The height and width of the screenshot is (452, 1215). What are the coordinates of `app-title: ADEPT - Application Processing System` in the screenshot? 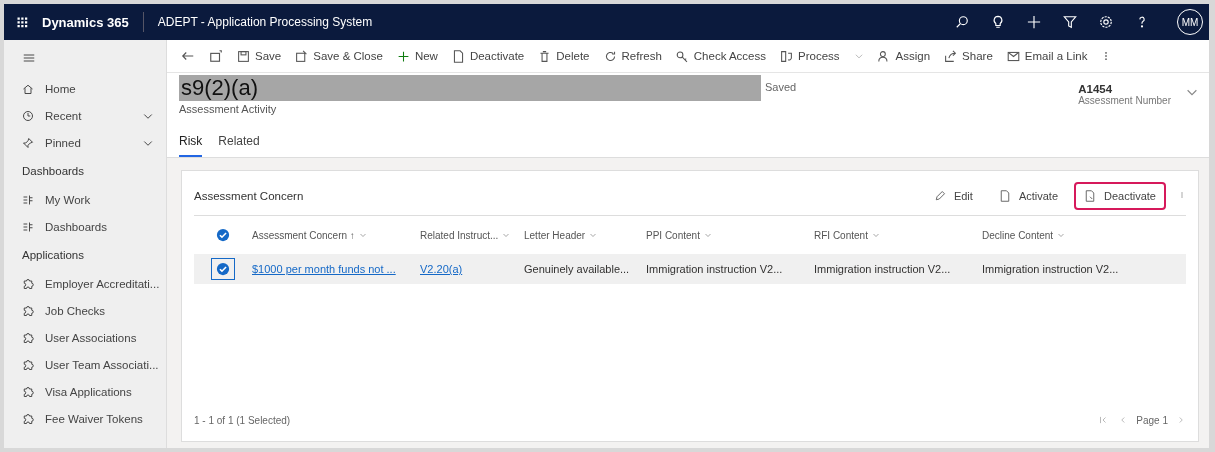 It's located at (265, 22).